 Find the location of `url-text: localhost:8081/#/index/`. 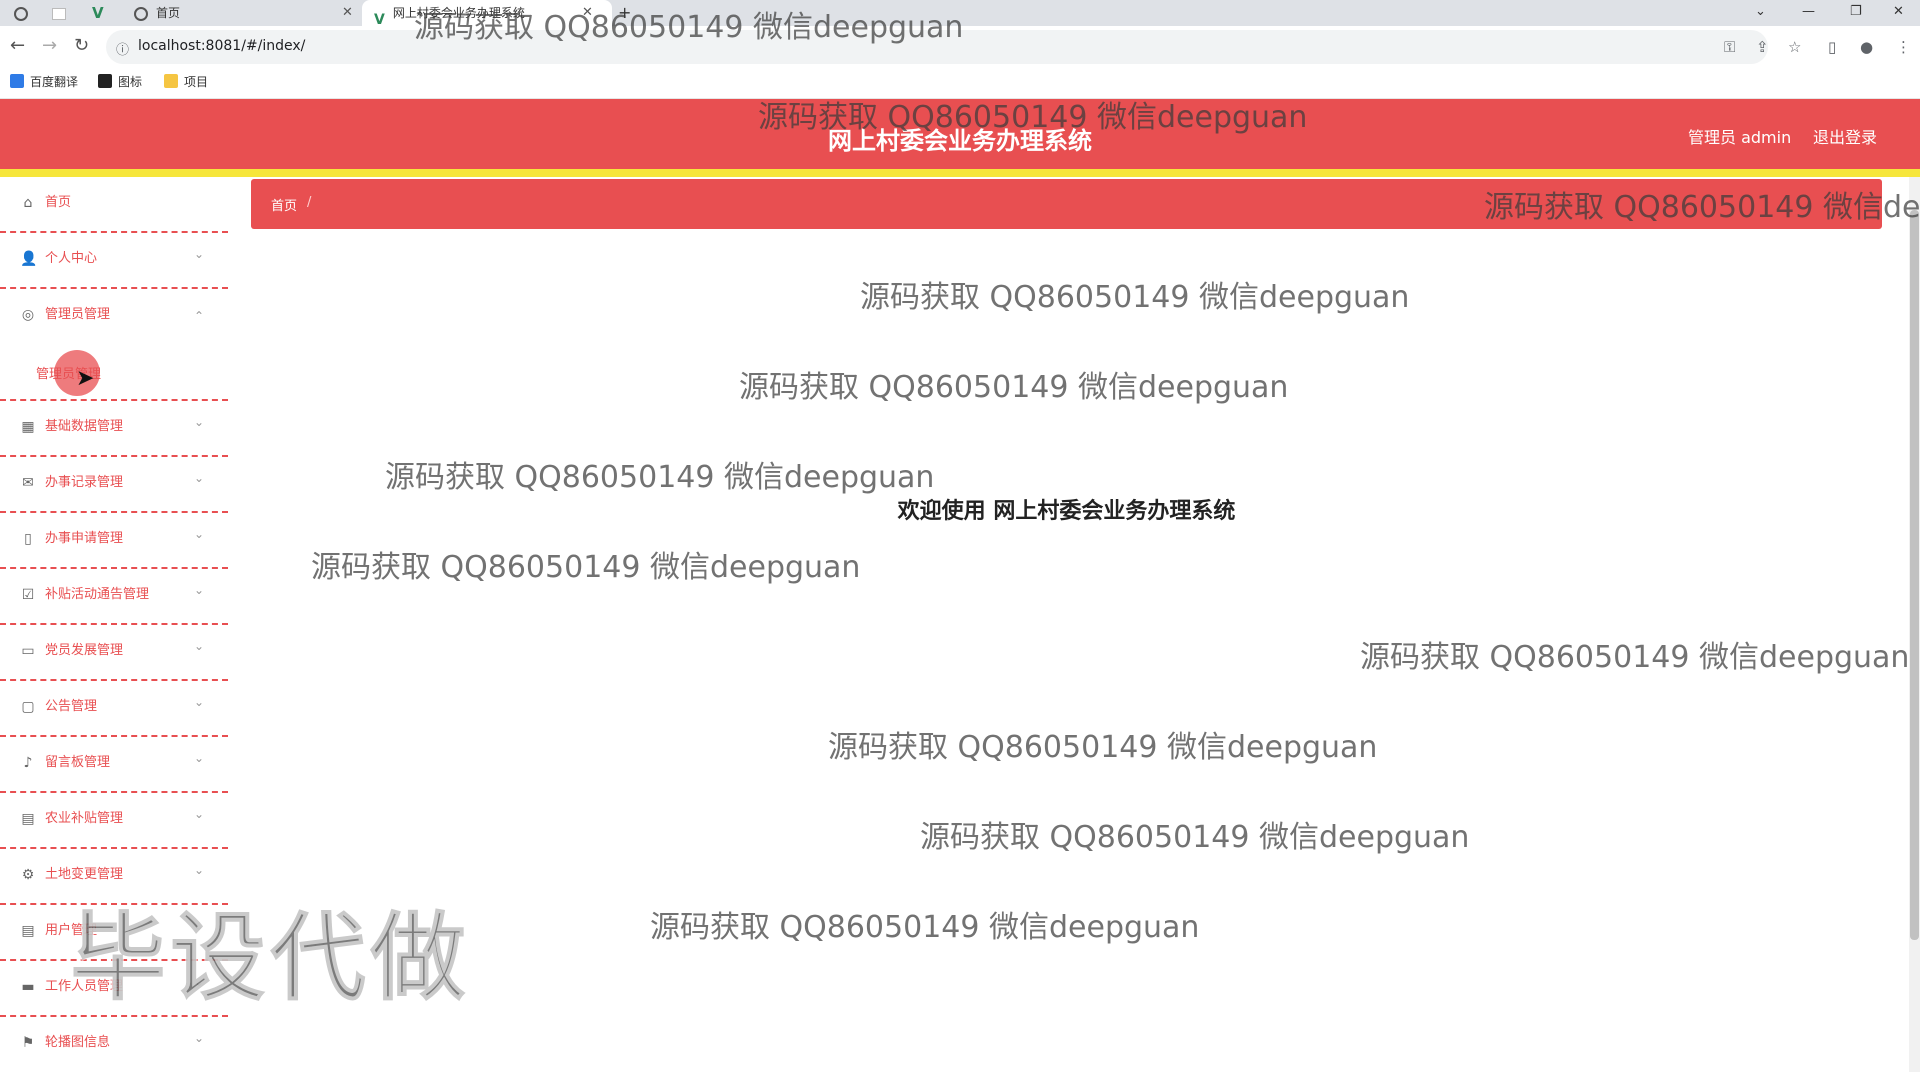

url-text: localhost:8081/#/index/ is located at coordinates (221, 46).